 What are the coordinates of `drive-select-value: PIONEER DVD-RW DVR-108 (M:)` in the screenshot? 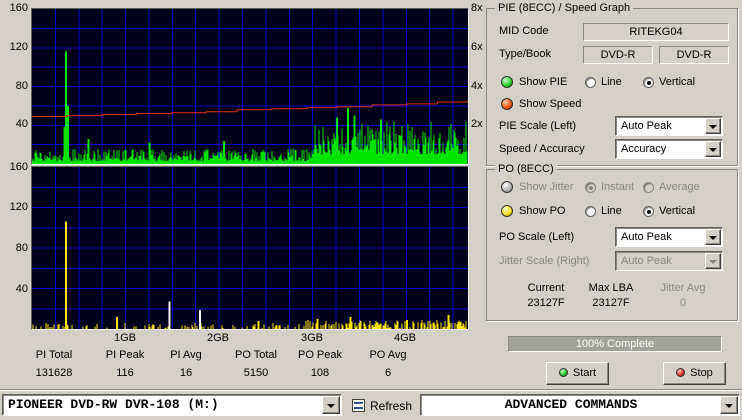 It's located at (113, 404).